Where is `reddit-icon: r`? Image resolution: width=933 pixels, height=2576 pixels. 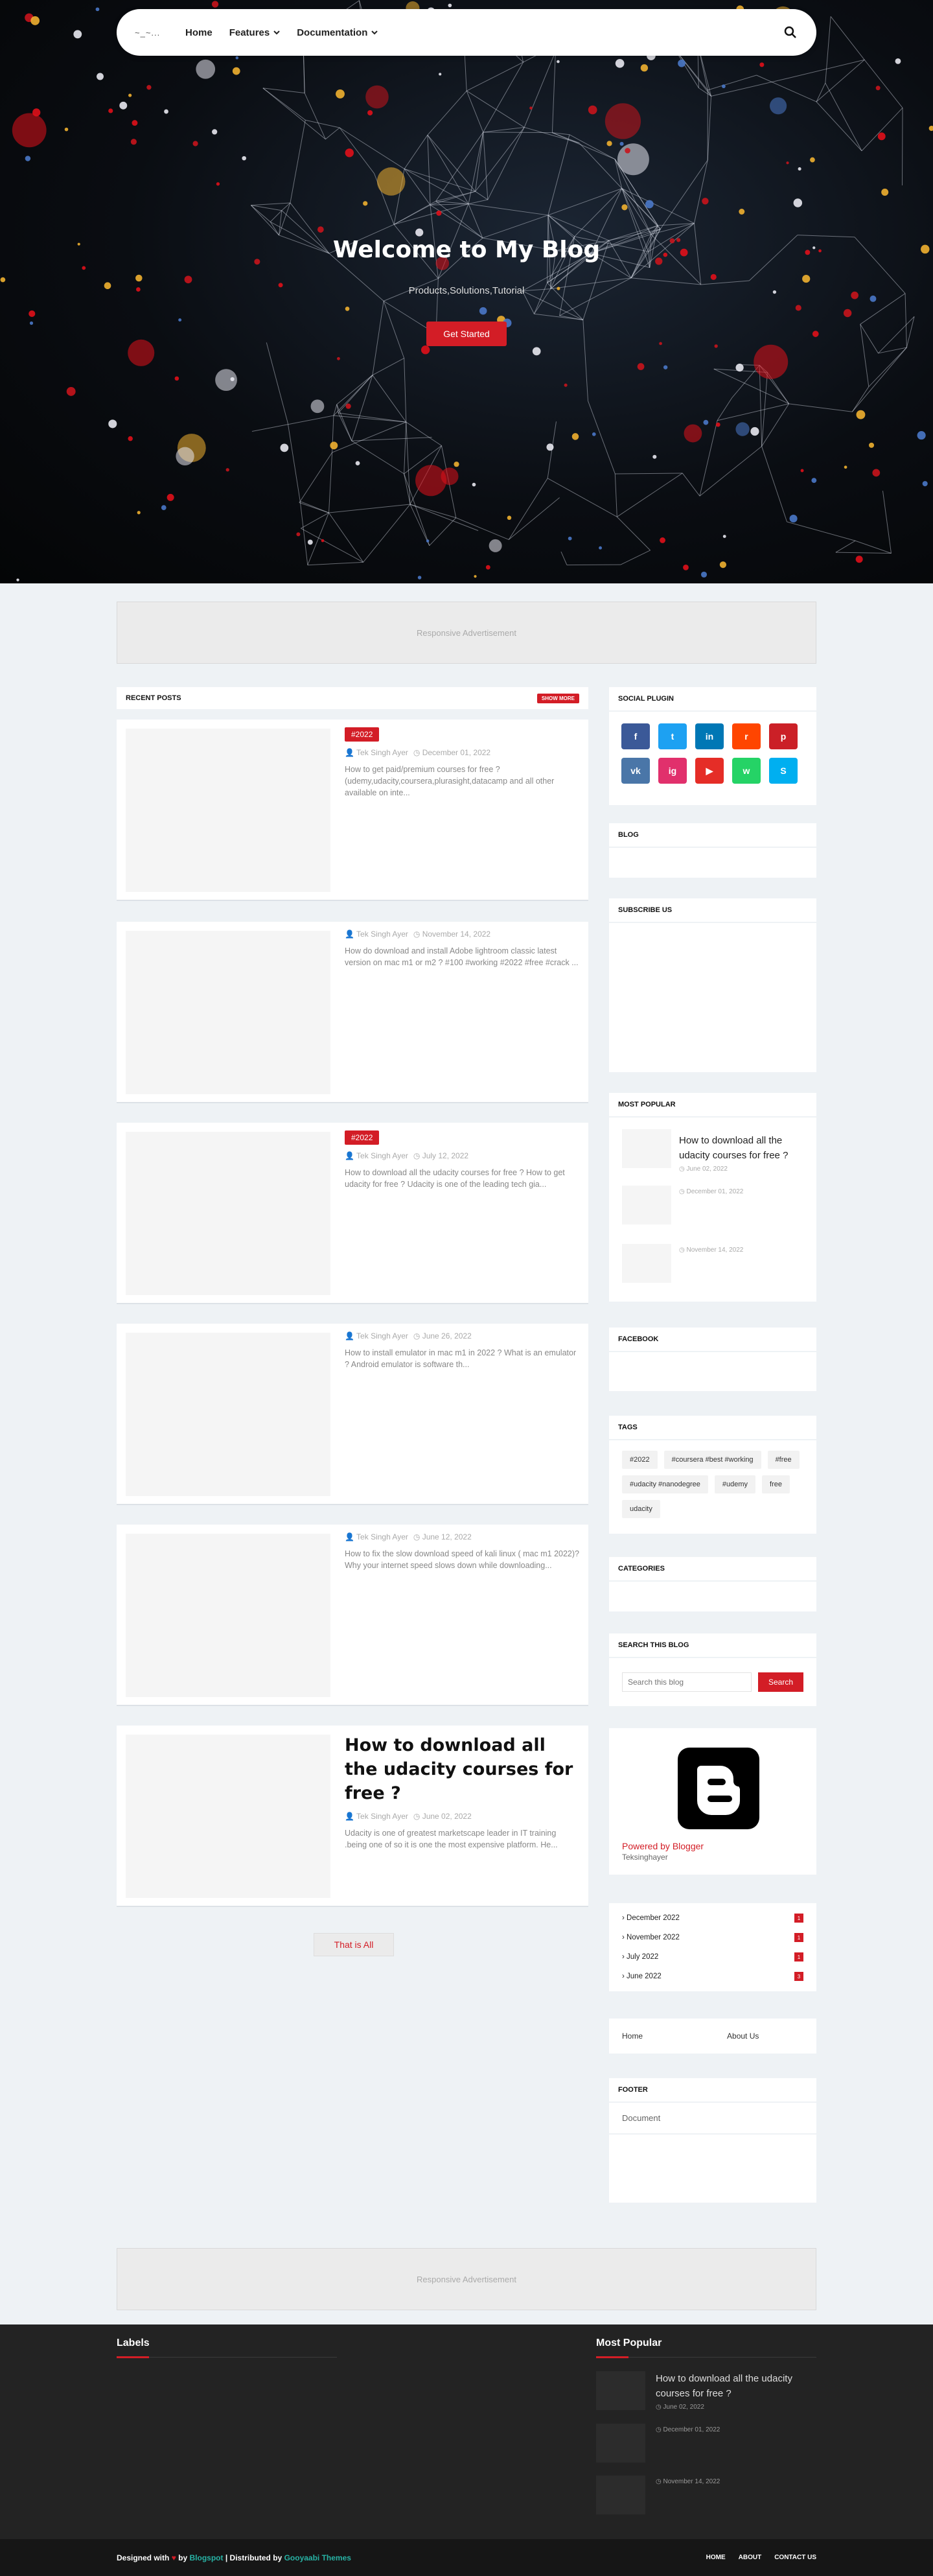 reddit-icon: r is located at coordinates (746, 736).